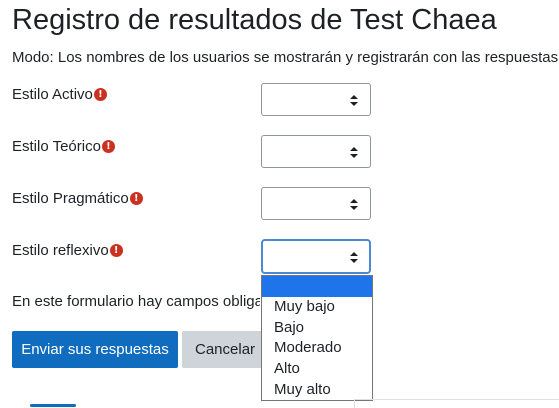 The image size is (559, 408). I want to click on dropdown-option: Muy bajo, so click(317, 307).